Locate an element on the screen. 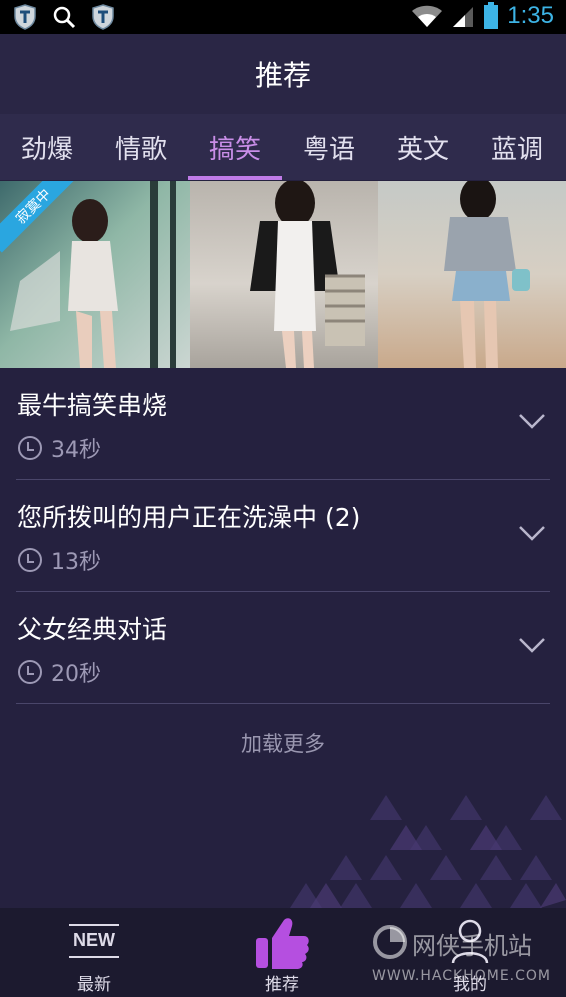 The height and width of the screenshot is (997, 566). tab-landiao: 蓝调 is located at coordinates (517, 147).